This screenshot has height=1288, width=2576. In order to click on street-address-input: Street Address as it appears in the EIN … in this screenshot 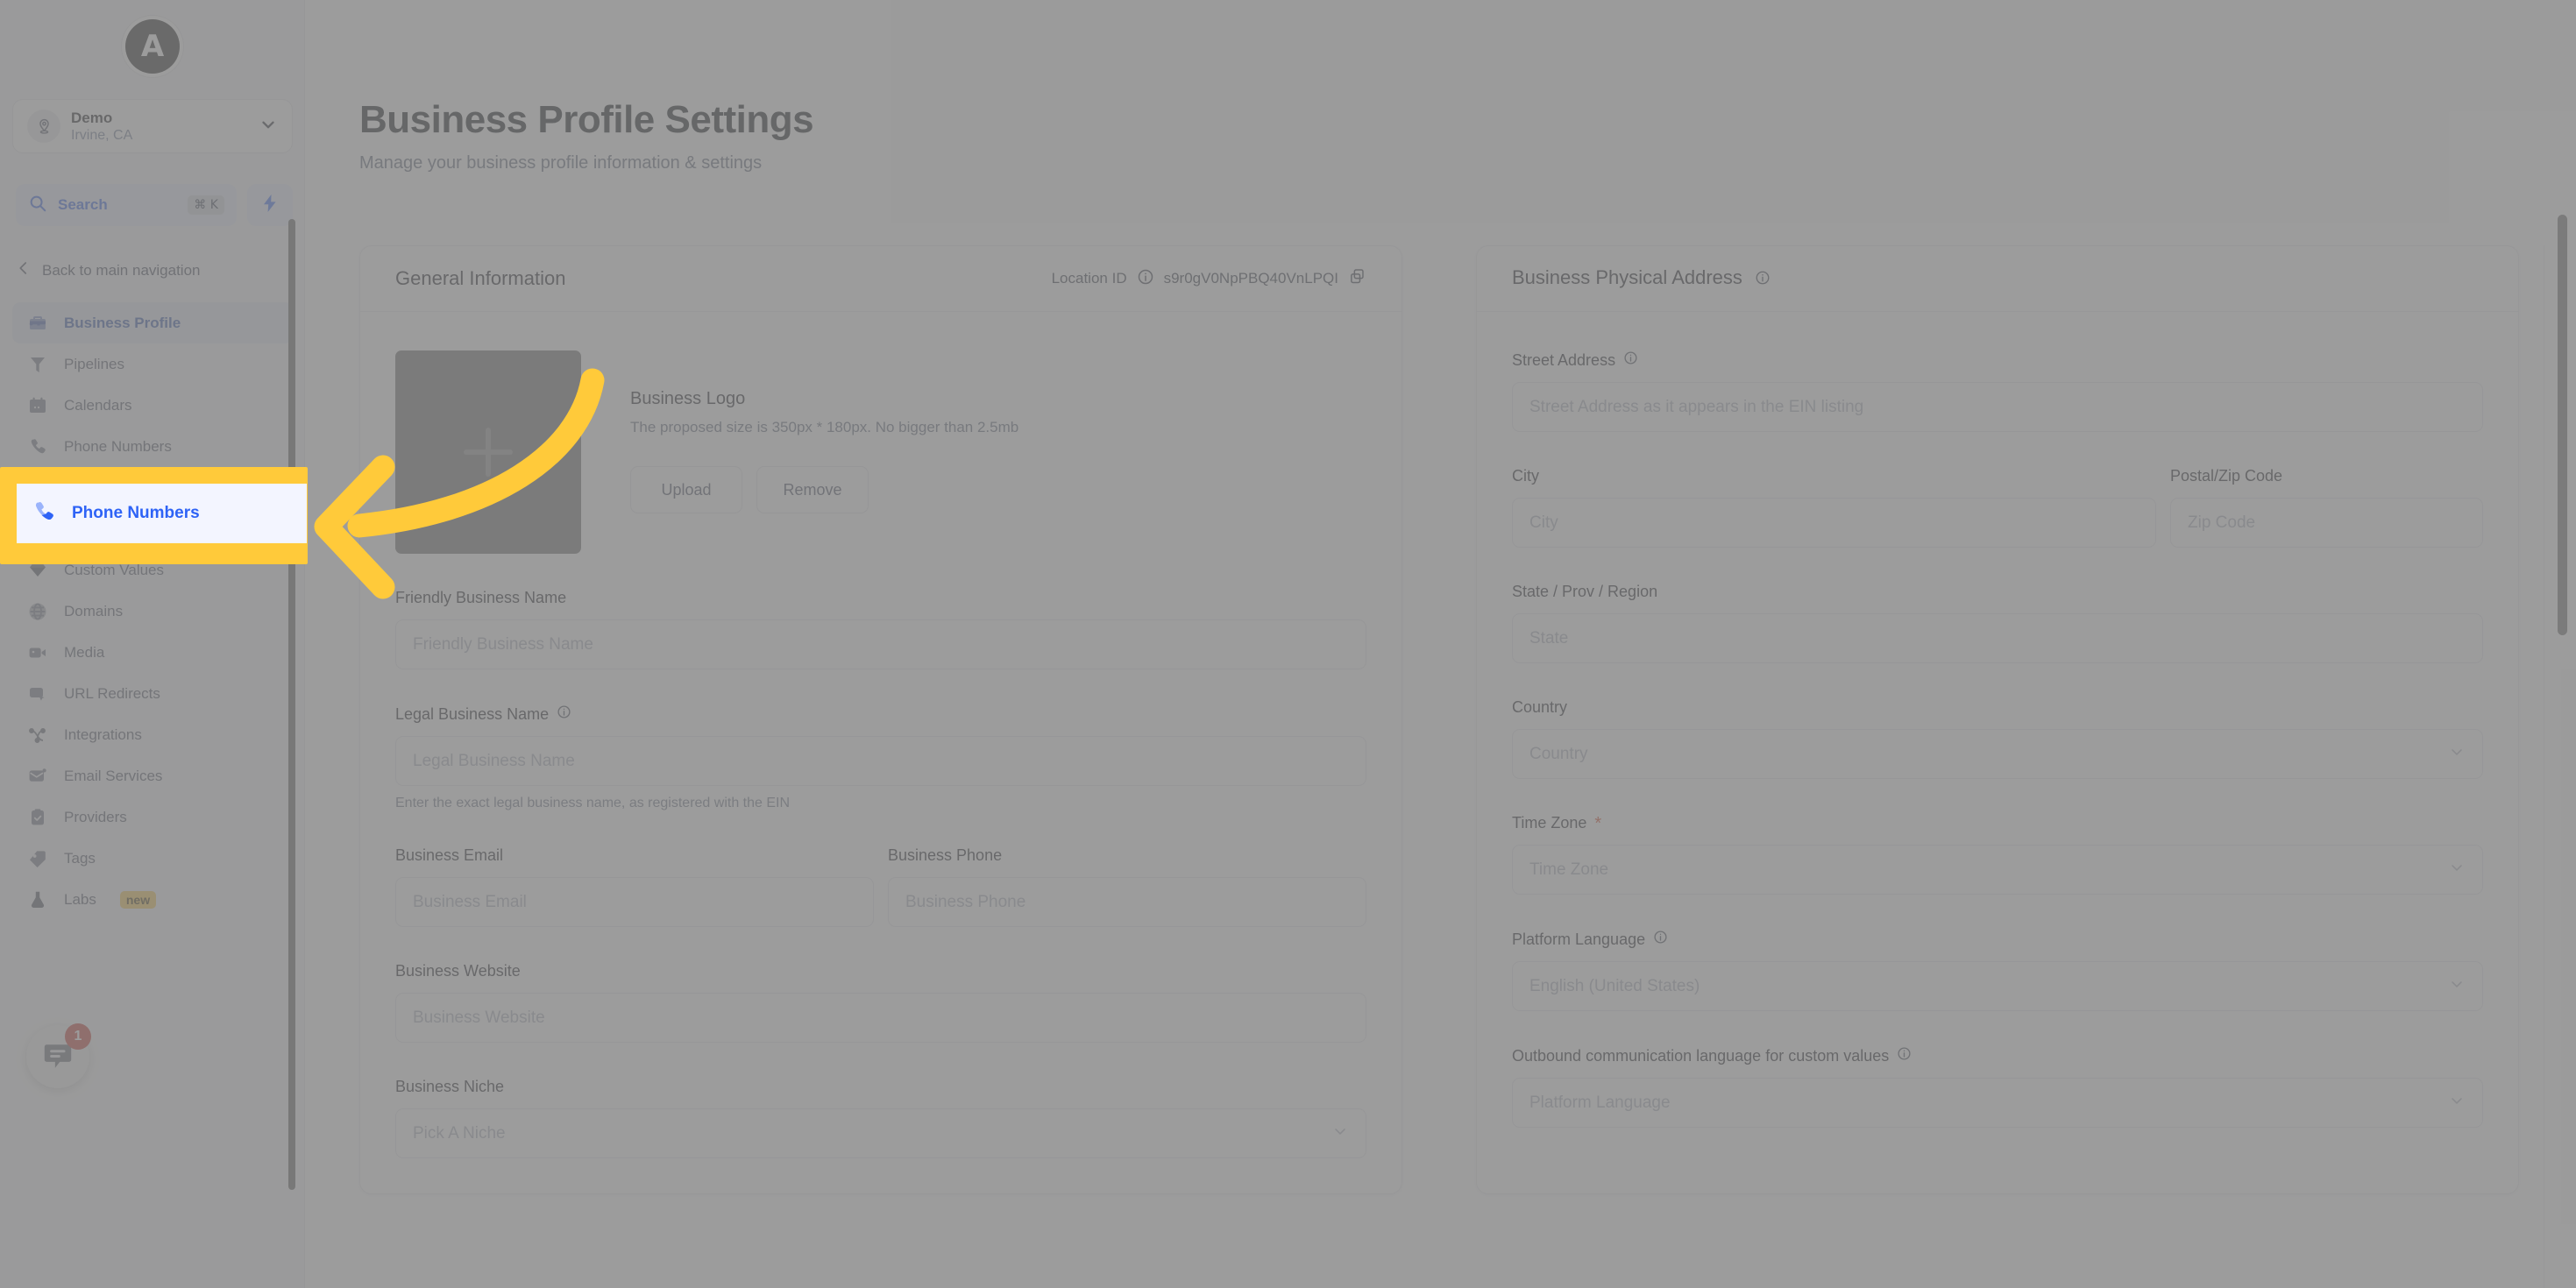, I will do `click(1997, 407)`.